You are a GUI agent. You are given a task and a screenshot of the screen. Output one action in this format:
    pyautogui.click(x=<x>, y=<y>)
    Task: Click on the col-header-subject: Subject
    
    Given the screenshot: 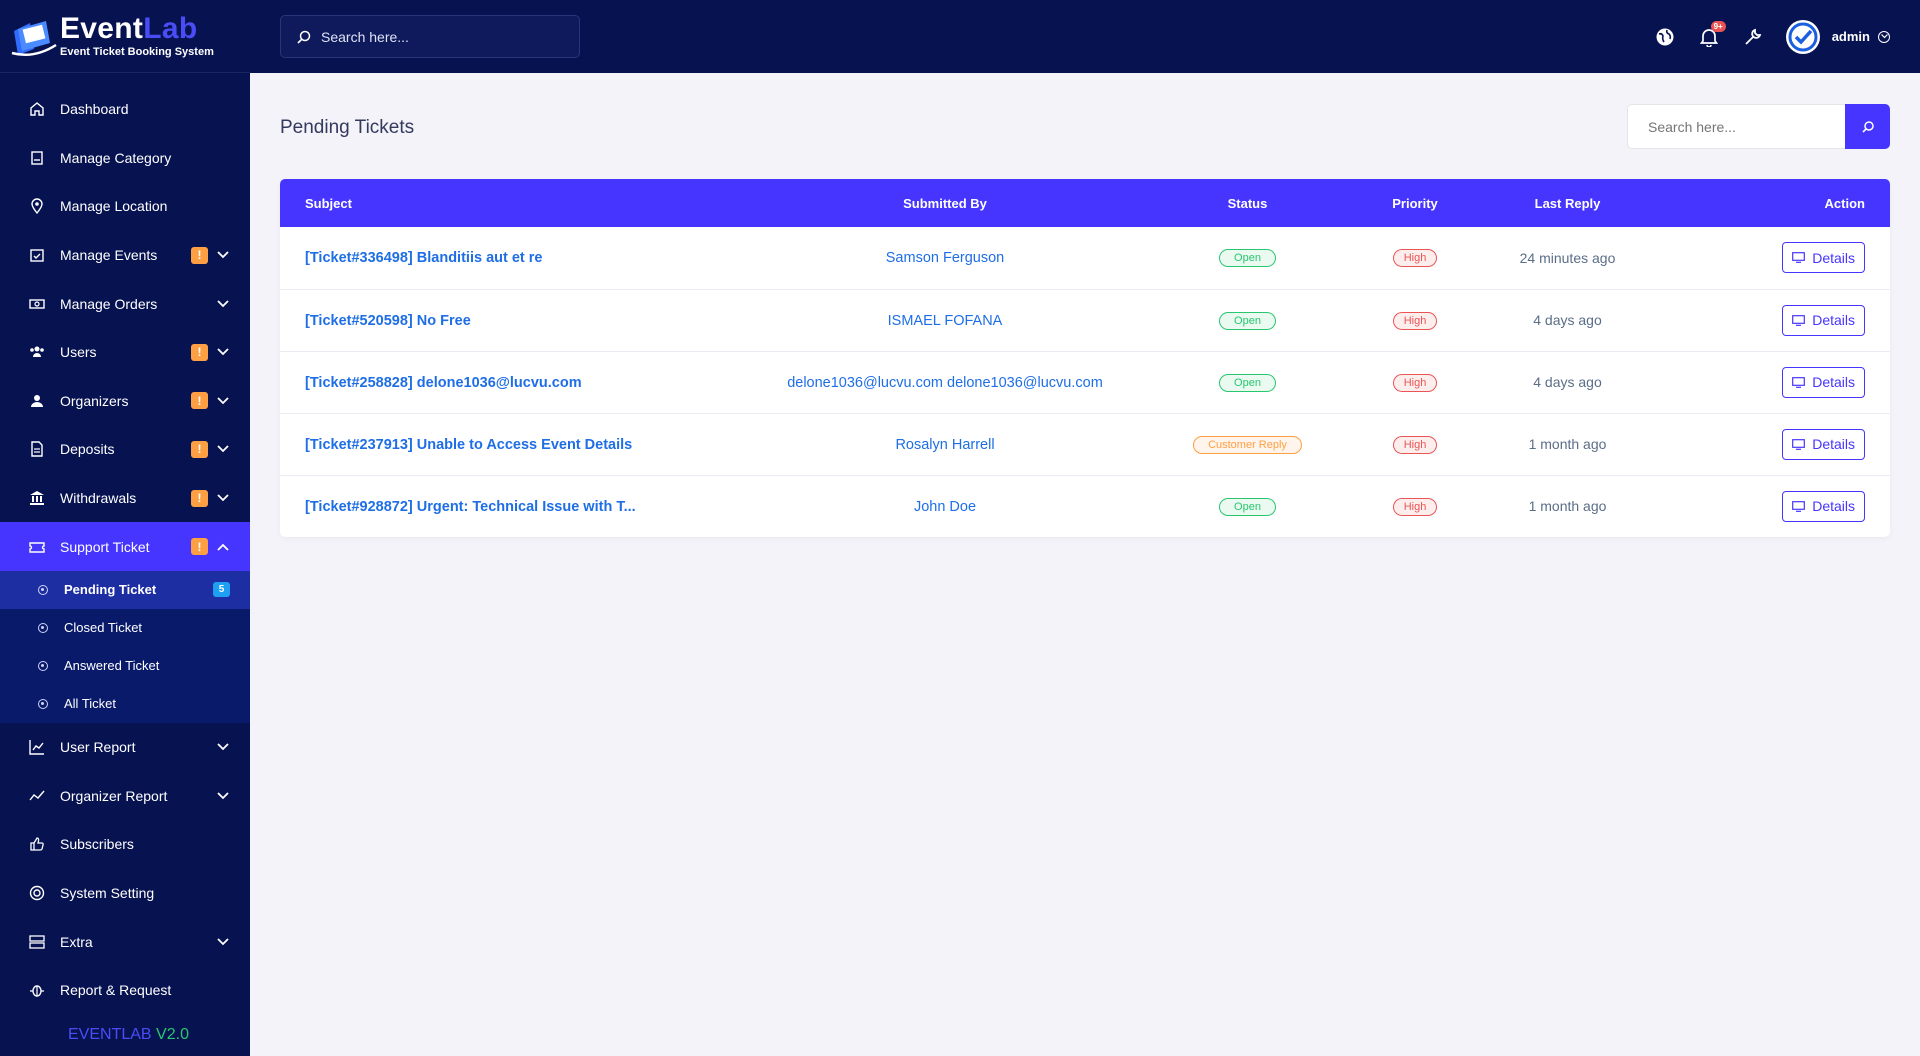 What is the action you would take?
    pyautogui.click(x=328, y=203)
    